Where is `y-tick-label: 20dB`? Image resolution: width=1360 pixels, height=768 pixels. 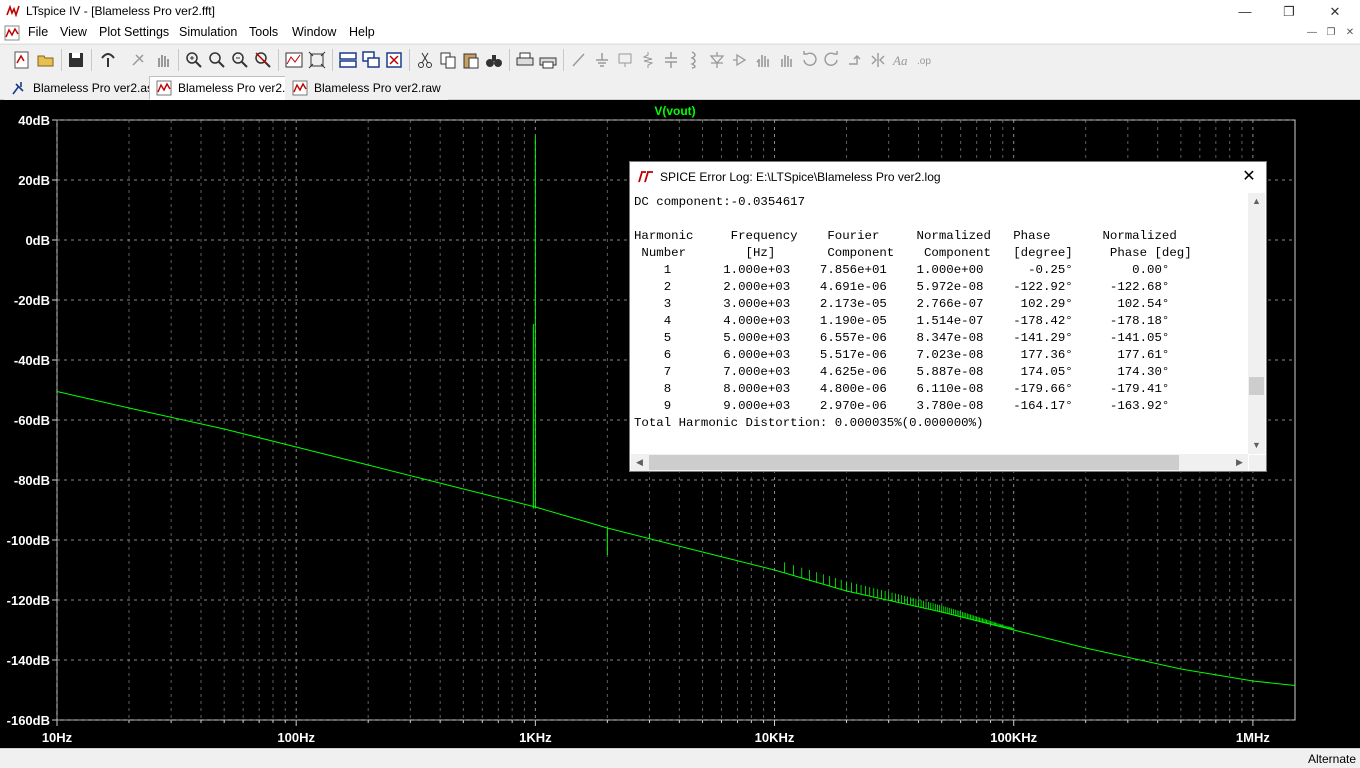 y-tick-label: 20dB is located at coordinates (34, 180).